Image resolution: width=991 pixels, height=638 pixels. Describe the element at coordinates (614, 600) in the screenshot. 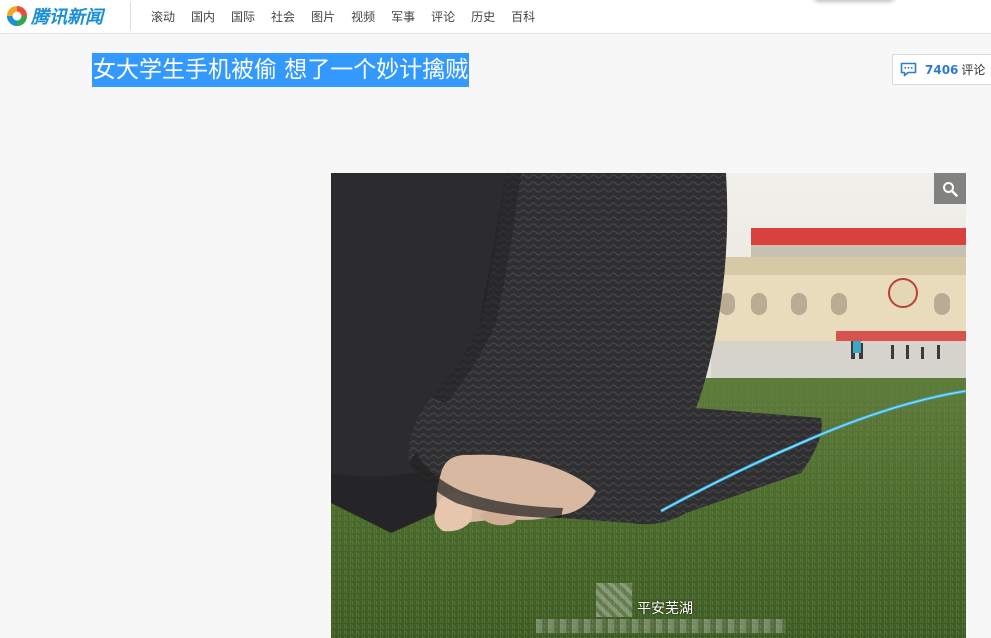

I see `watermark-logo` at that location.